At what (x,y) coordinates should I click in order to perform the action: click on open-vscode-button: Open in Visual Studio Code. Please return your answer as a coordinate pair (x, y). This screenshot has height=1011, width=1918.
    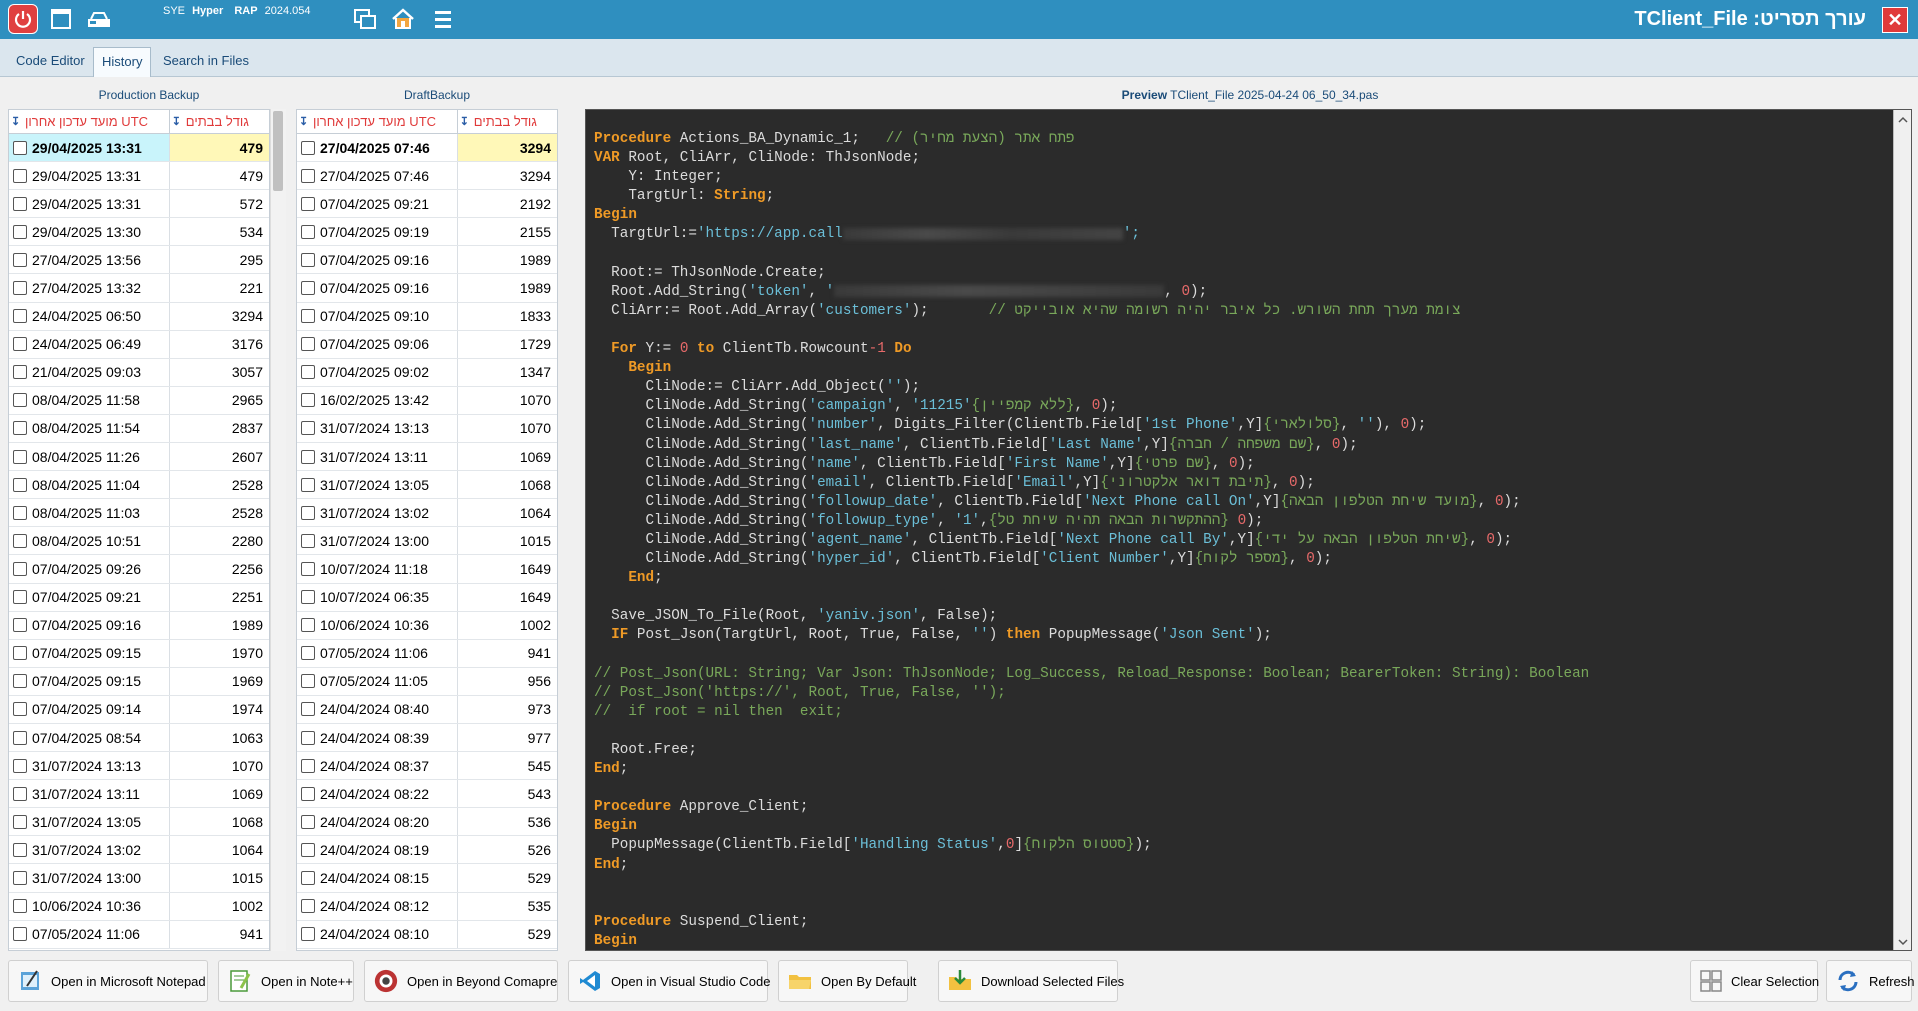
    Looking at the image, I should click on (669, 981).